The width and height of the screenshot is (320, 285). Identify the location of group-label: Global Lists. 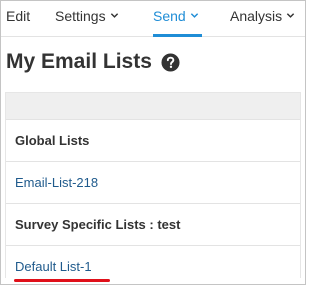
(52, 140).